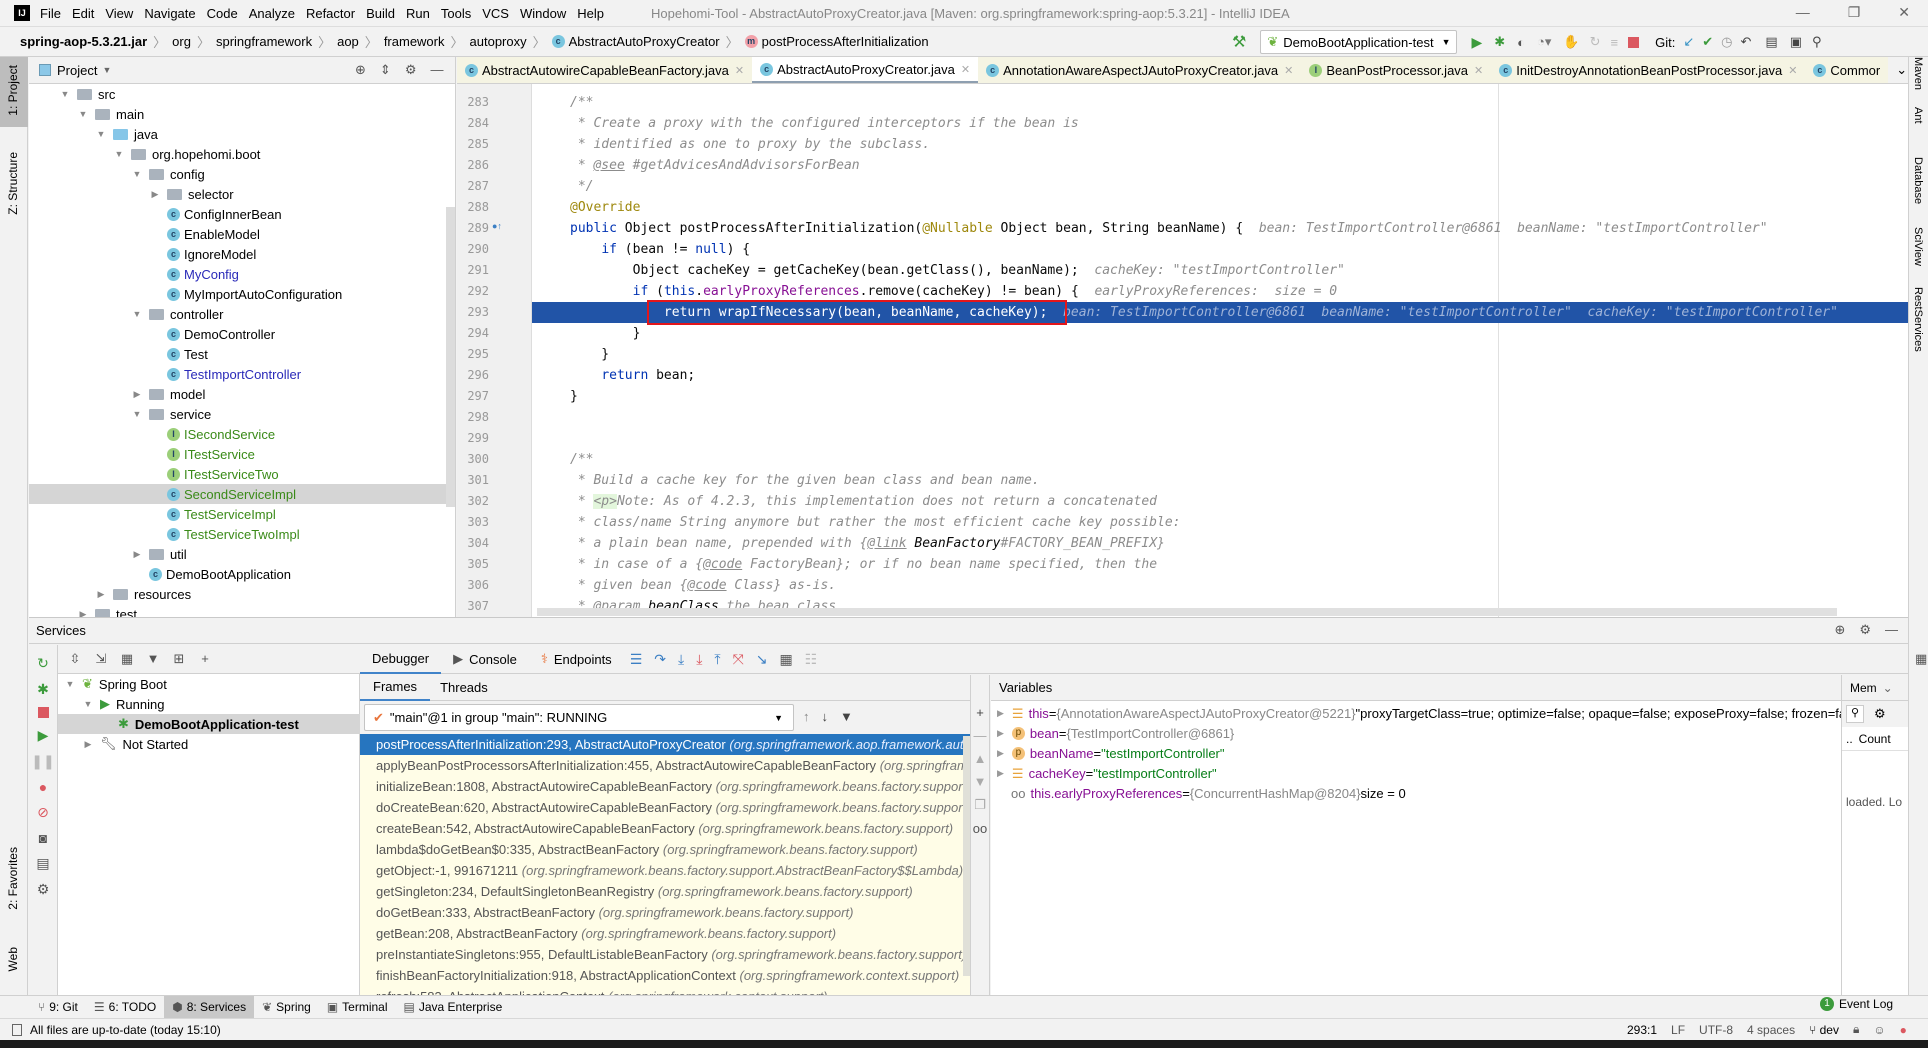 The height and width of the screenshot is (1048, 1928). Describe the element at coordinates (242, 574) in the screenshot. I see `tree-item: c DemoBootApplication` at that location.